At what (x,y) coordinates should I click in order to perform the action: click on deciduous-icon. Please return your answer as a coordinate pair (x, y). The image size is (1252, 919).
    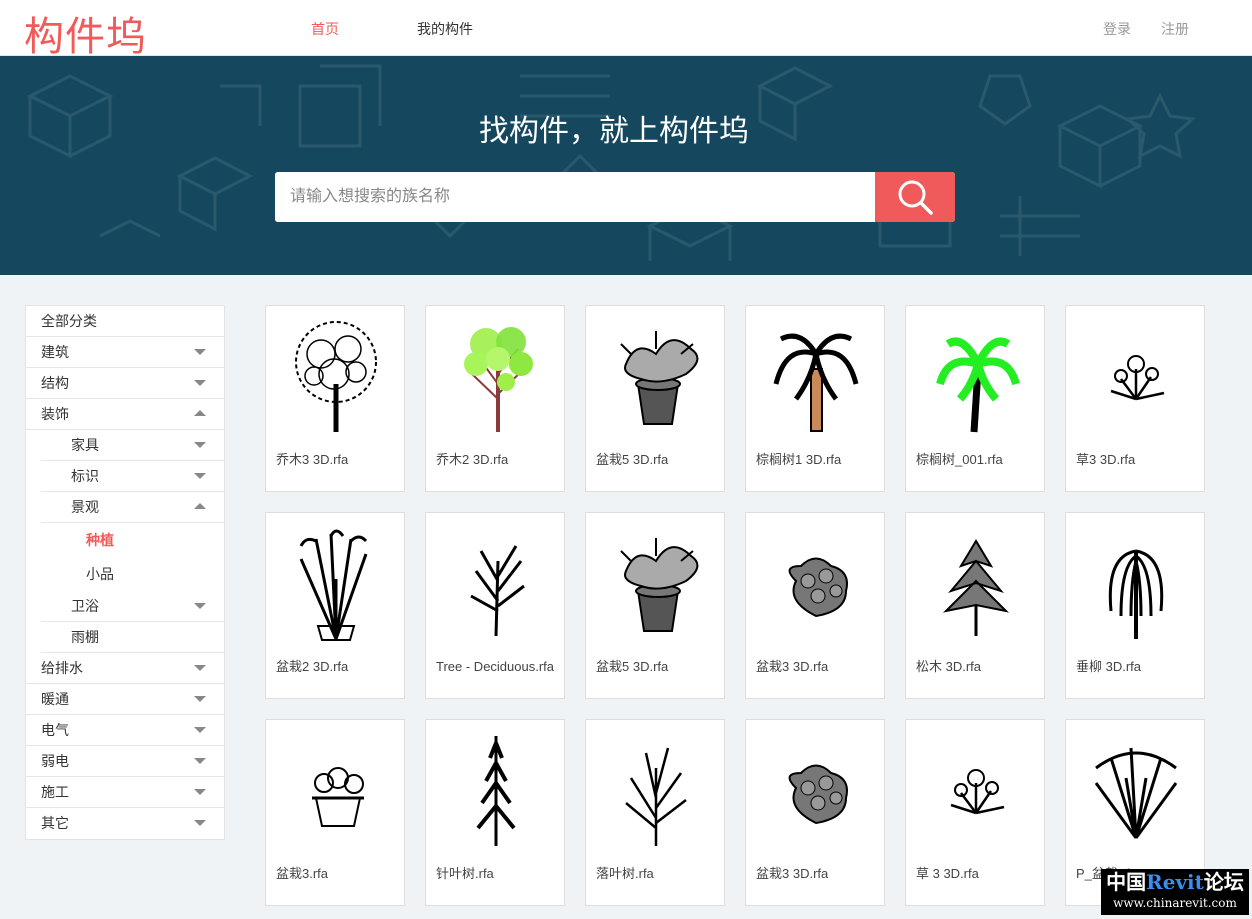
    Looking at the image, I should click on (656, 796).